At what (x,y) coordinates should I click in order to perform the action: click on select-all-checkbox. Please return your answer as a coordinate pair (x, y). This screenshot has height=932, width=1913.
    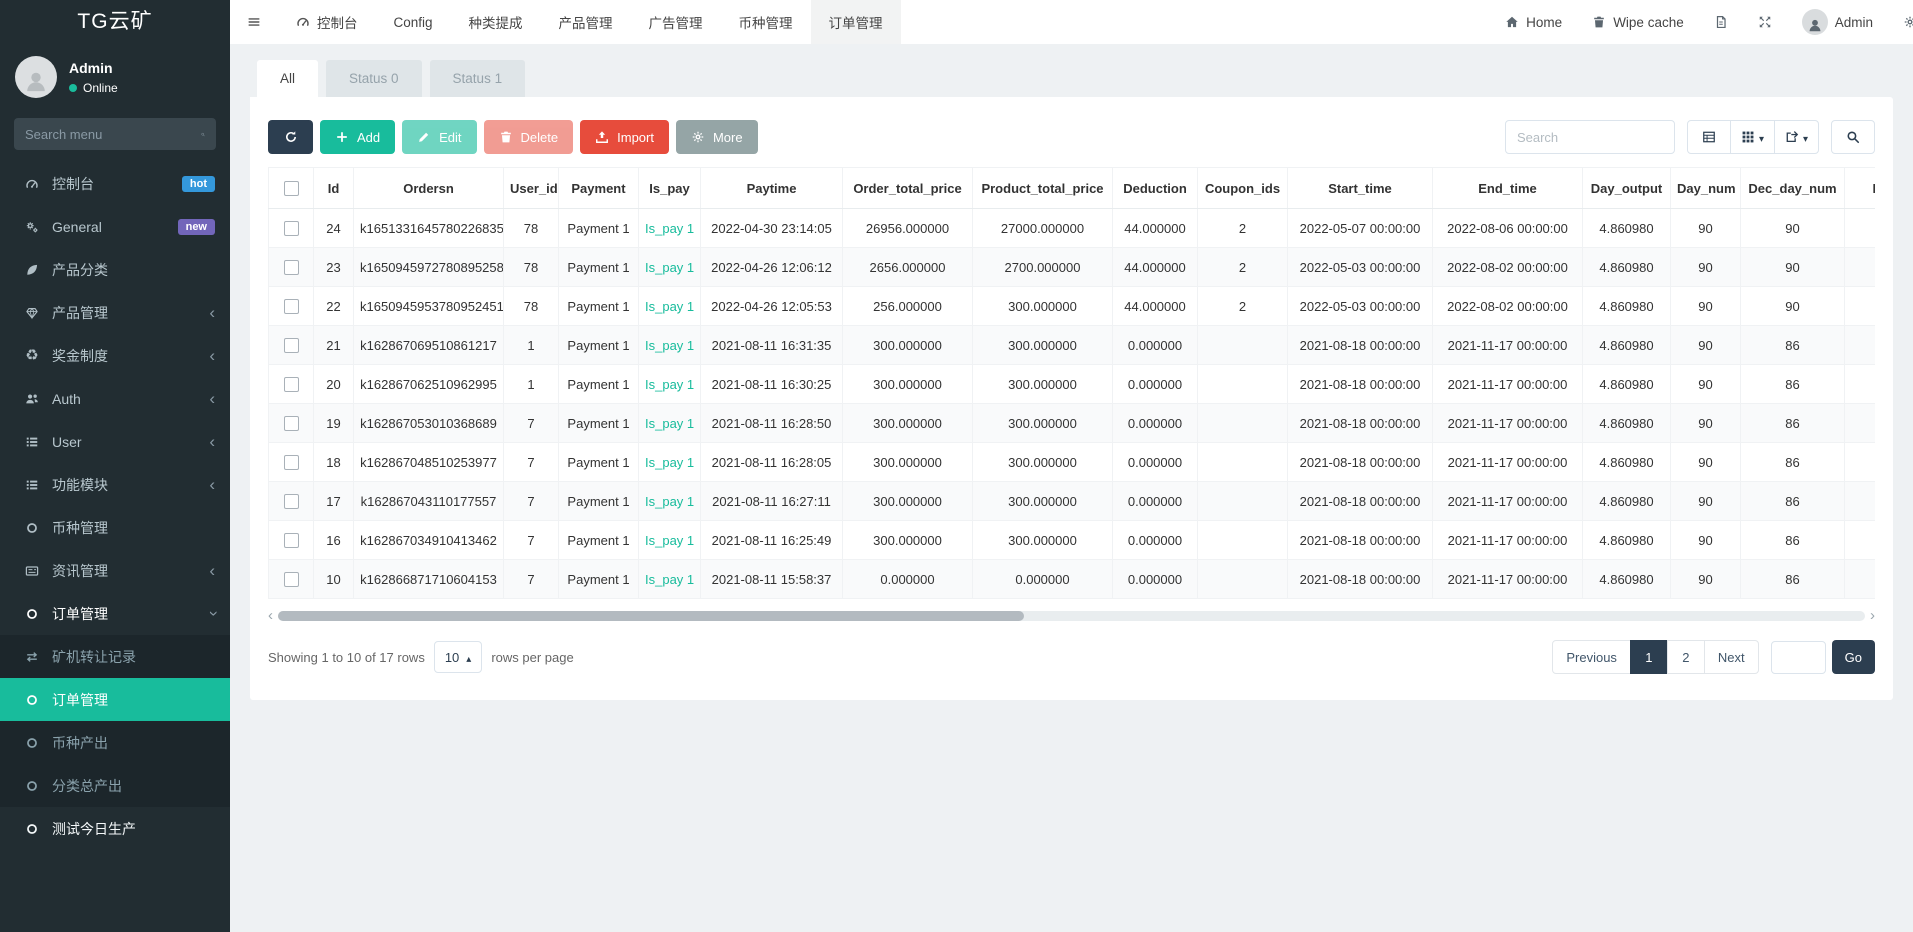
    Looking at the image, I should click on (291, 188).